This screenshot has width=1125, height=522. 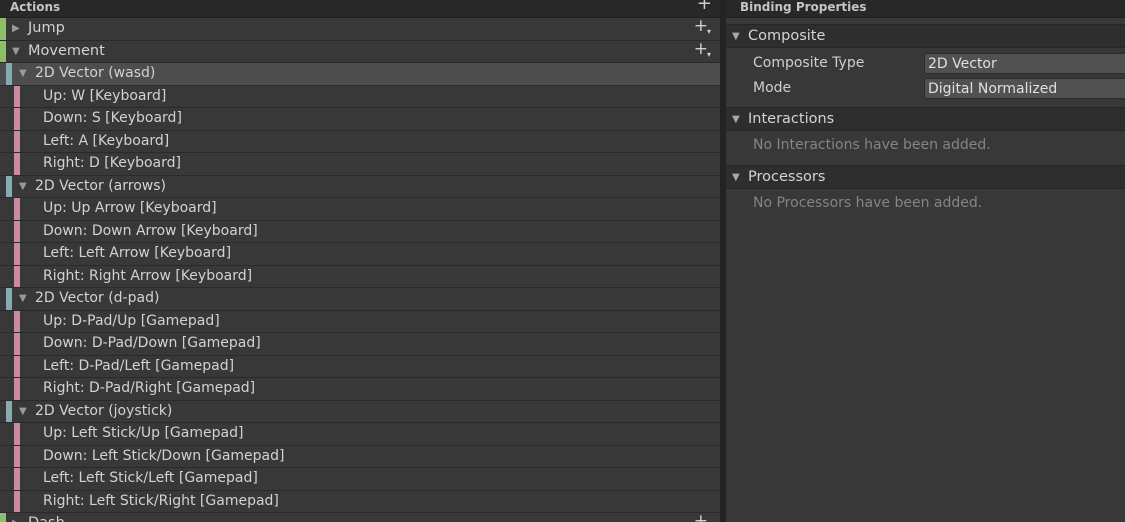 I want to click on binding-part-row: Left: Left Stick/Left [Gamepad], so click(x=360, y=479).